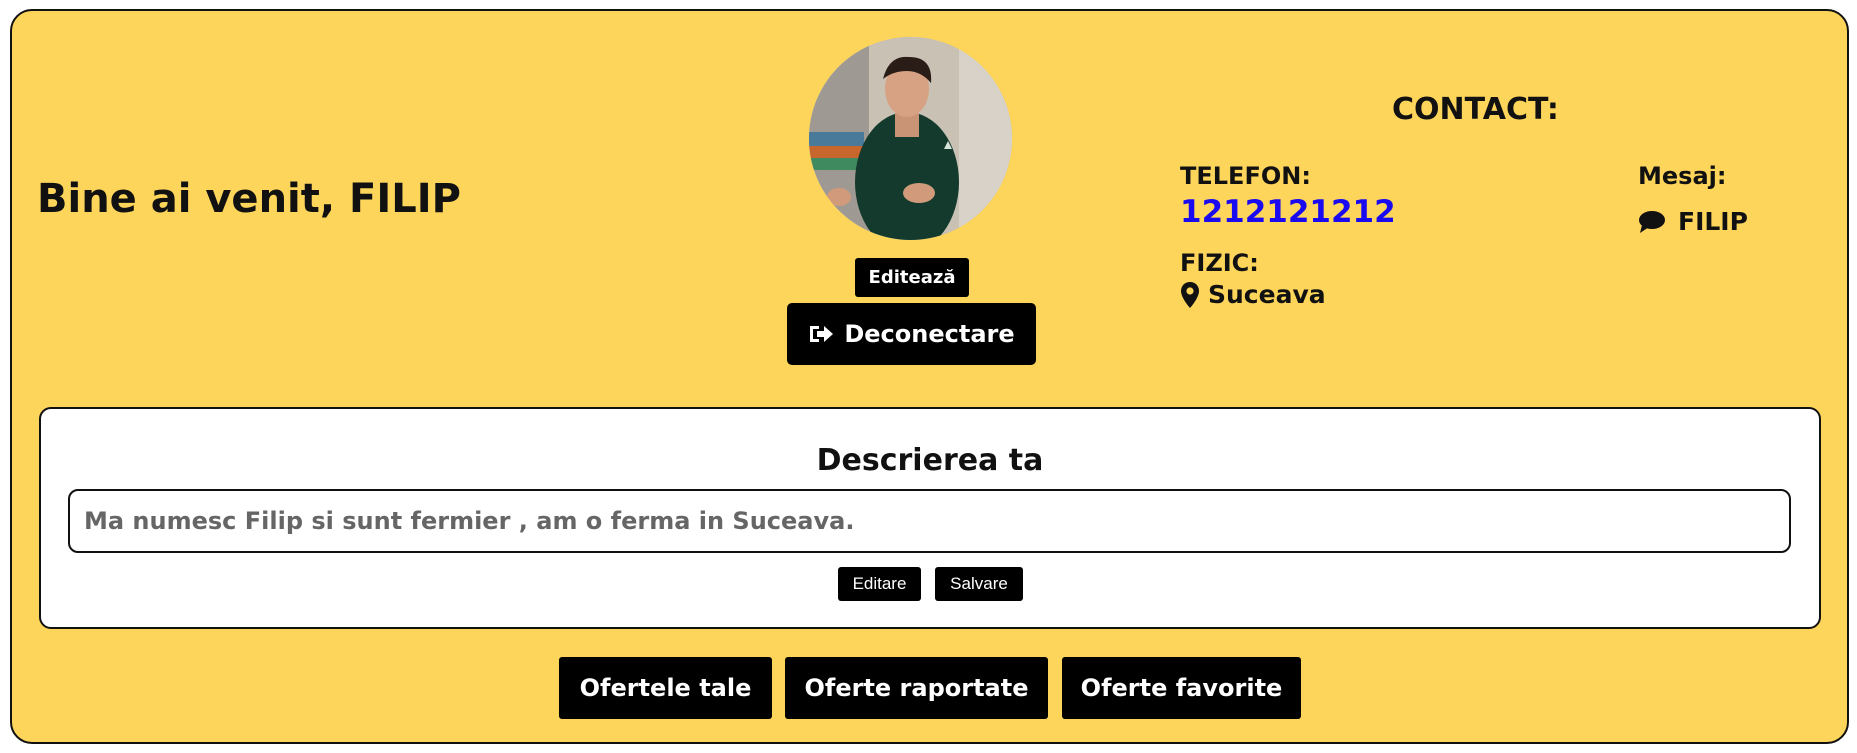 This screenshot has width=1857, height=753. What do you see at coordinates (1267, 294) in the screenshot?
I see `location-text: Suceava` at bounding box center [1267, 294].